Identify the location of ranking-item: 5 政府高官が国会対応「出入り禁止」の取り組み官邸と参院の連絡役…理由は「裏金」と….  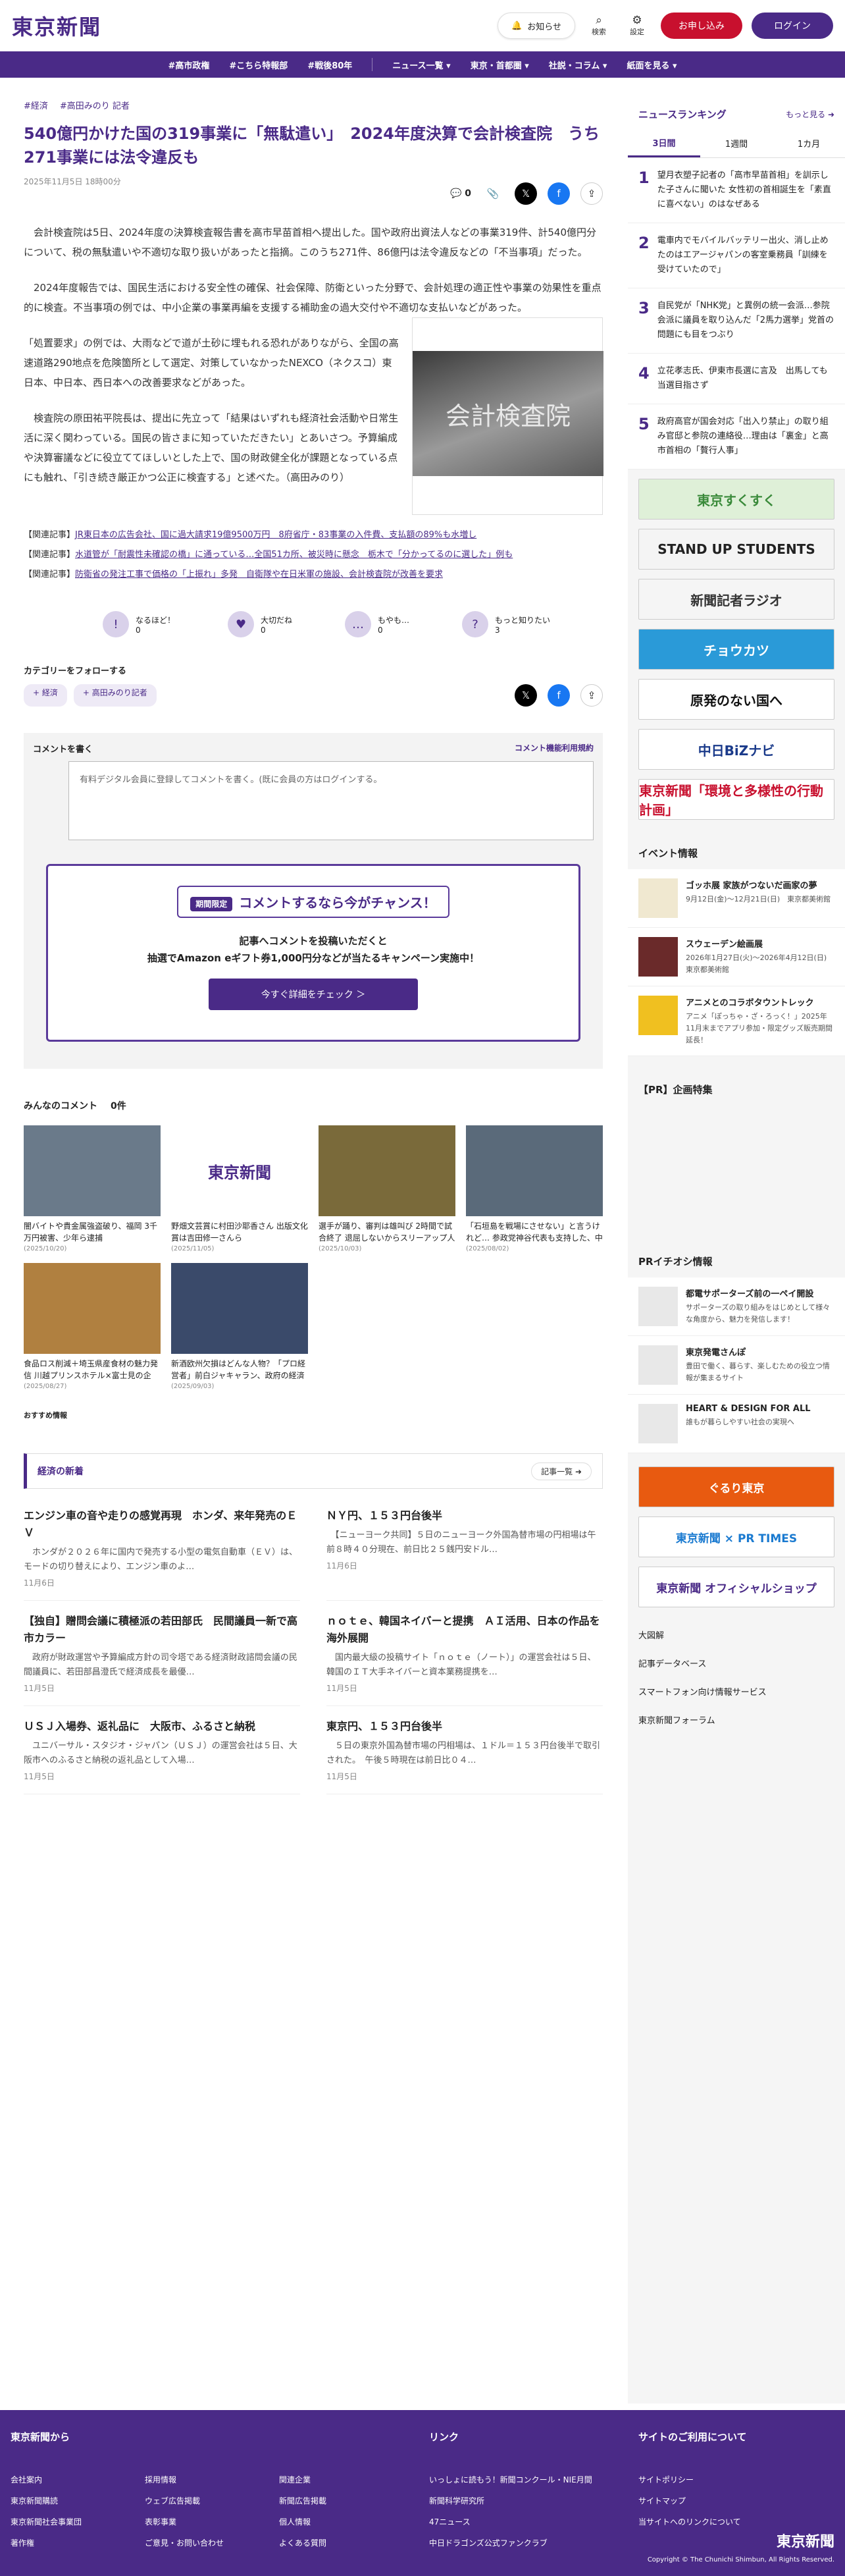
(737, 437).